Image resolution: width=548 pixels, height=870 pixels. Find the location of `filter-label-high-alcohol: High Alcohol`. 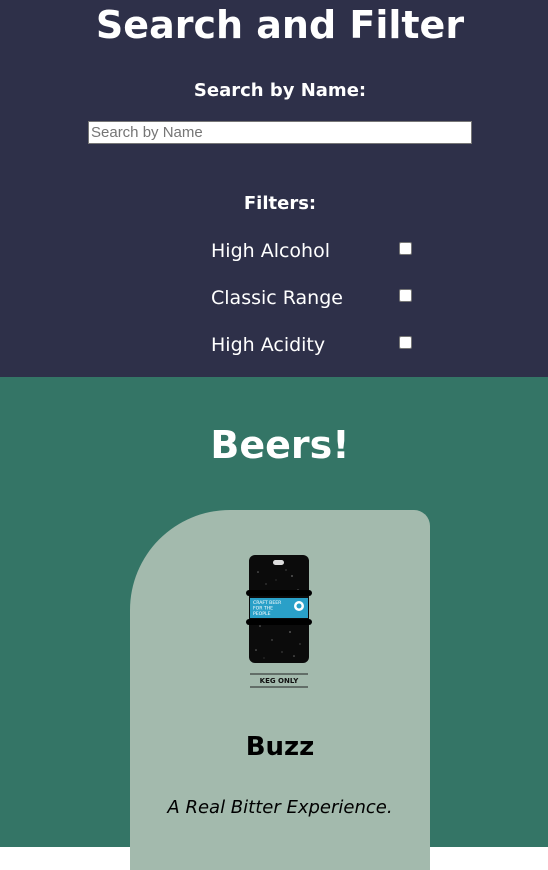

filter-label-high-alcohol: High Alcohol is located at coordinates (271, 251).